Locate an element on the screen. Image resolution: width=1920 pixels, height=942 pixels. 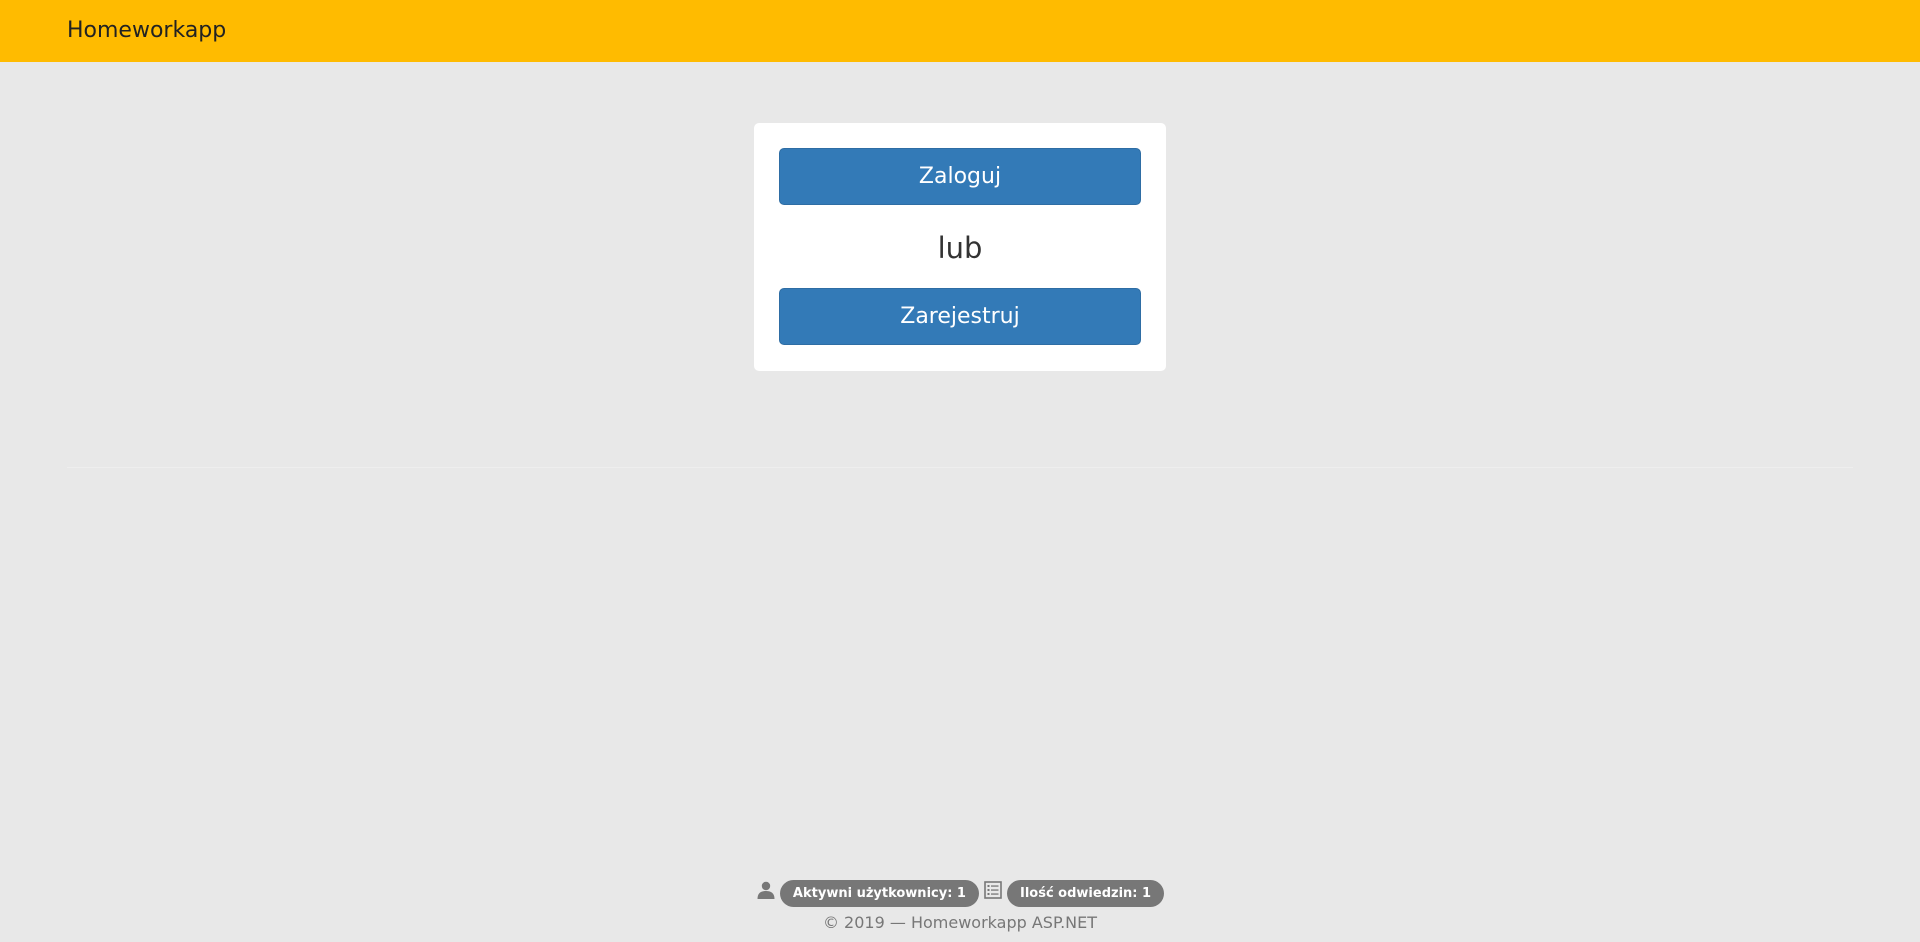
auth-panel: Zaloguj lub Zarejestruj is located at coordinates (960, 247).